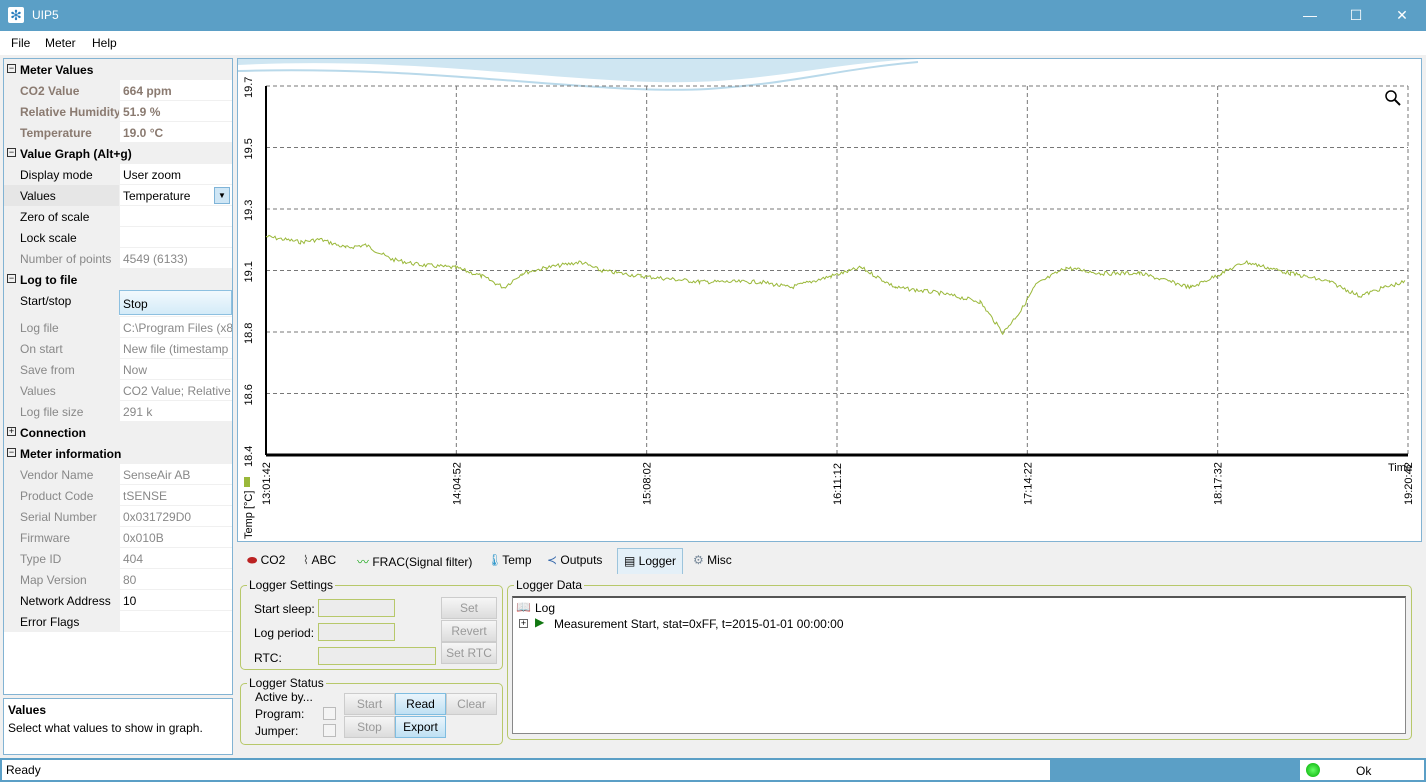 The image size is (1426, 782). Describe the element at coordinates (118, 600) in the screenshot. I see `property-row: Network Address 10` at that location.